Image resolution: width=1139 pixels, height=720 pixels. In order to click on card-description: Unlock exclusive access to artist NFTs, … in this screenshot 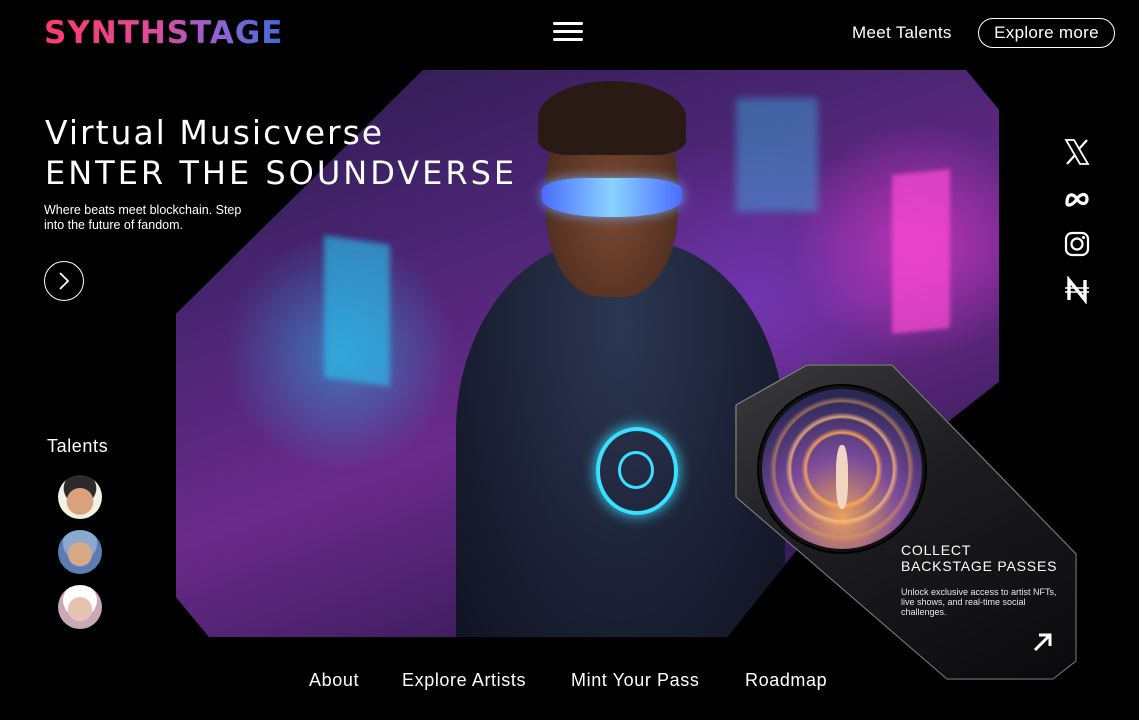, I will do `click(979, 602)`.